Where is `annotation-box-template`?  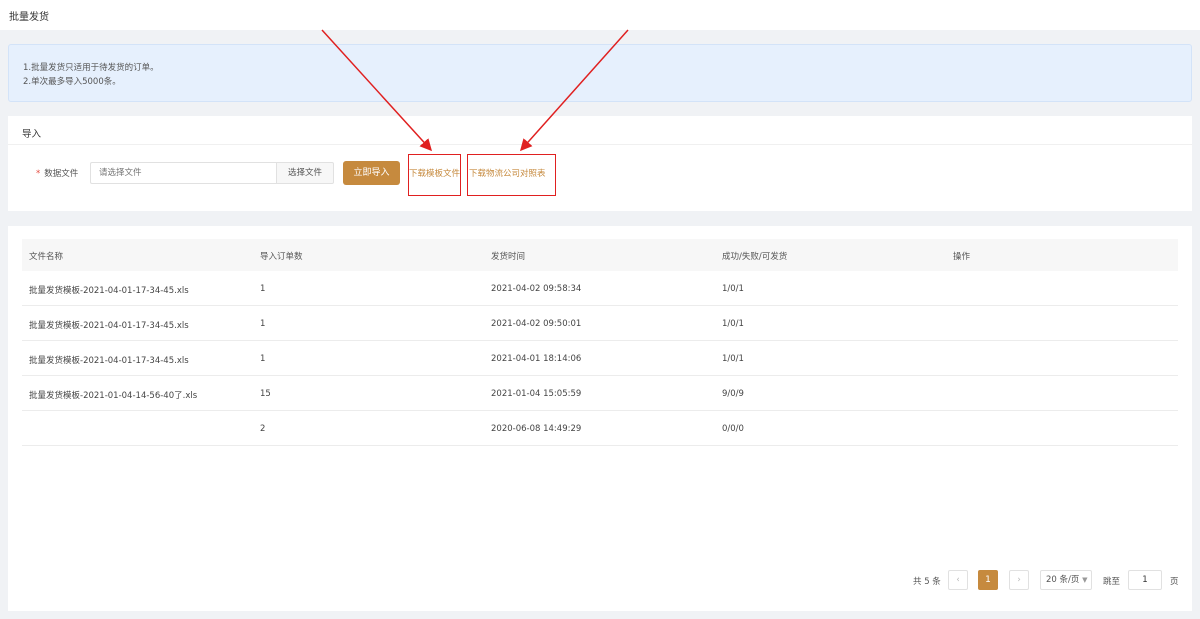
annotation-box-template is located at coordinates (434, 175).